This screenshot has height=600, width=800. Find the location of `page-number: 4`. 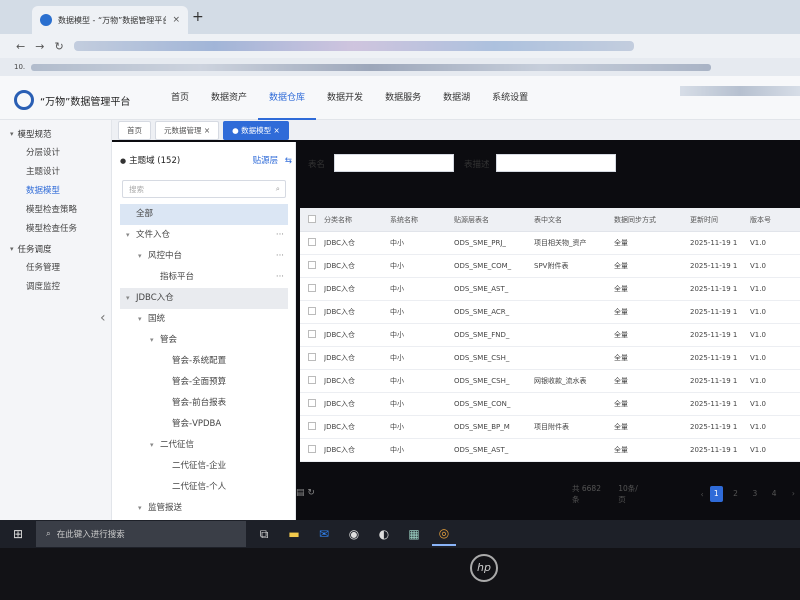

page-number: 4 is located at coordinates (773, 494).